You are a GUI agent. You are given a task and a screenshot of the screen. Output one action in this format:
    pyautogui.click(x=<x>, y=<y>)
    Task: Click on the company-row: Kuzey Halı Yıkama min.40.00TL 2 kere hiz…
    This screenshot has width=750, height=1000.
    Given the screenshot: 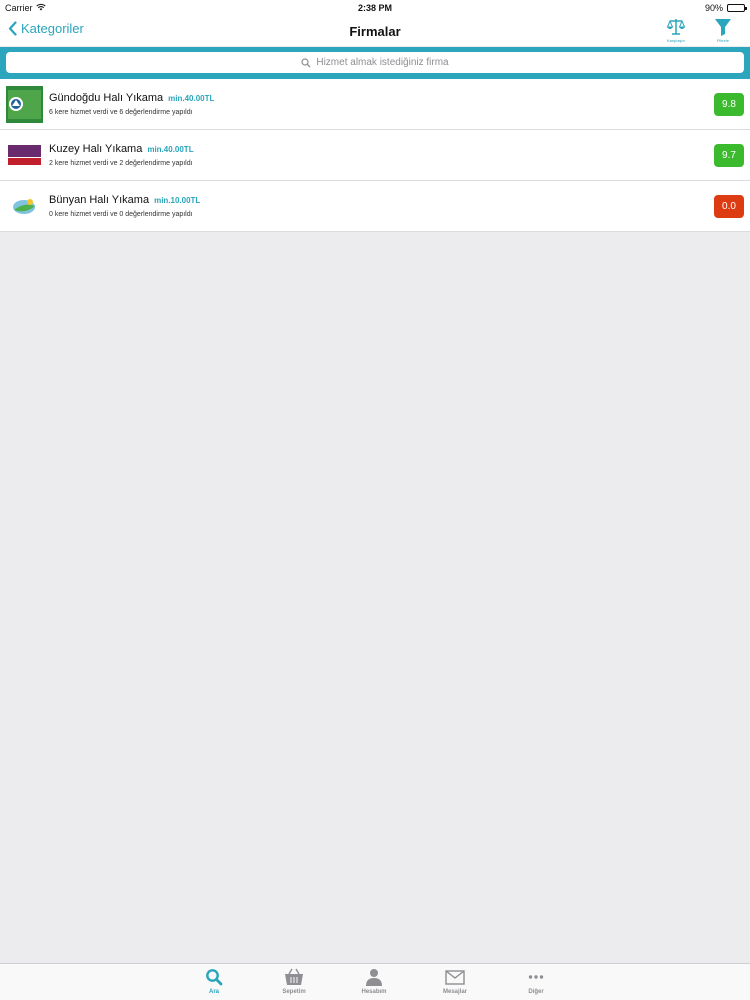 What is the action you would take?
    pyautogui.click(x=375, y=155)
    